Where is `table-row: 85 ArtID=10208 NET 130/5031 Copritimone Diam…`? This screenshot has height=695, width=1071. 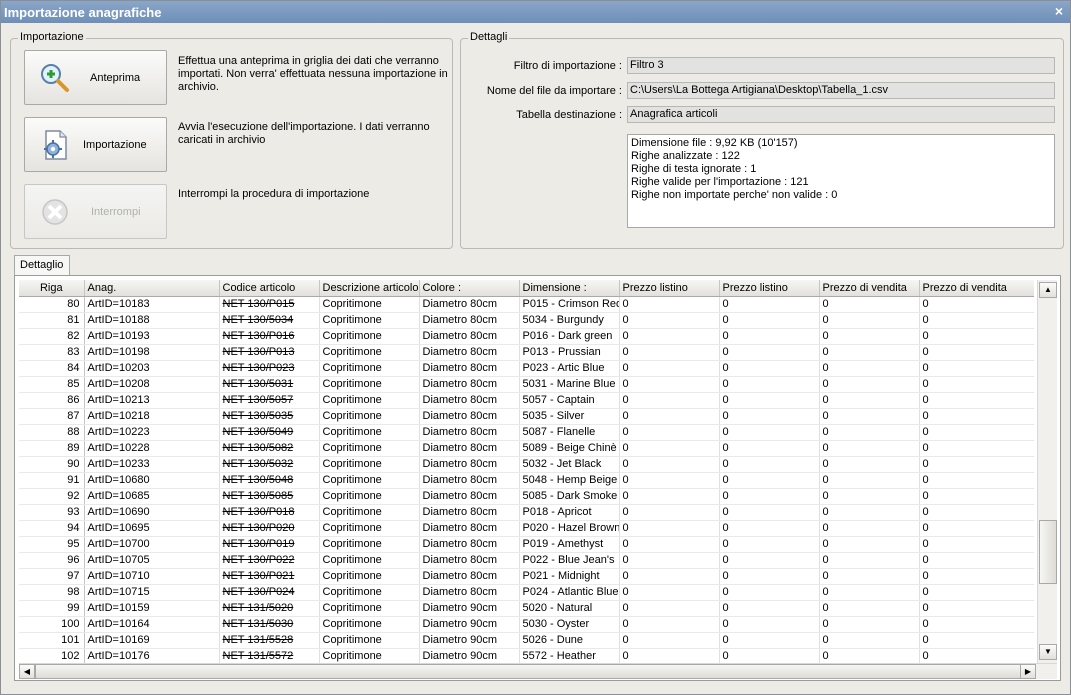
table-row: 85 ArtID=10208 NET 130/5031 Copritimone Diam… is located at coordinates (526, 384).